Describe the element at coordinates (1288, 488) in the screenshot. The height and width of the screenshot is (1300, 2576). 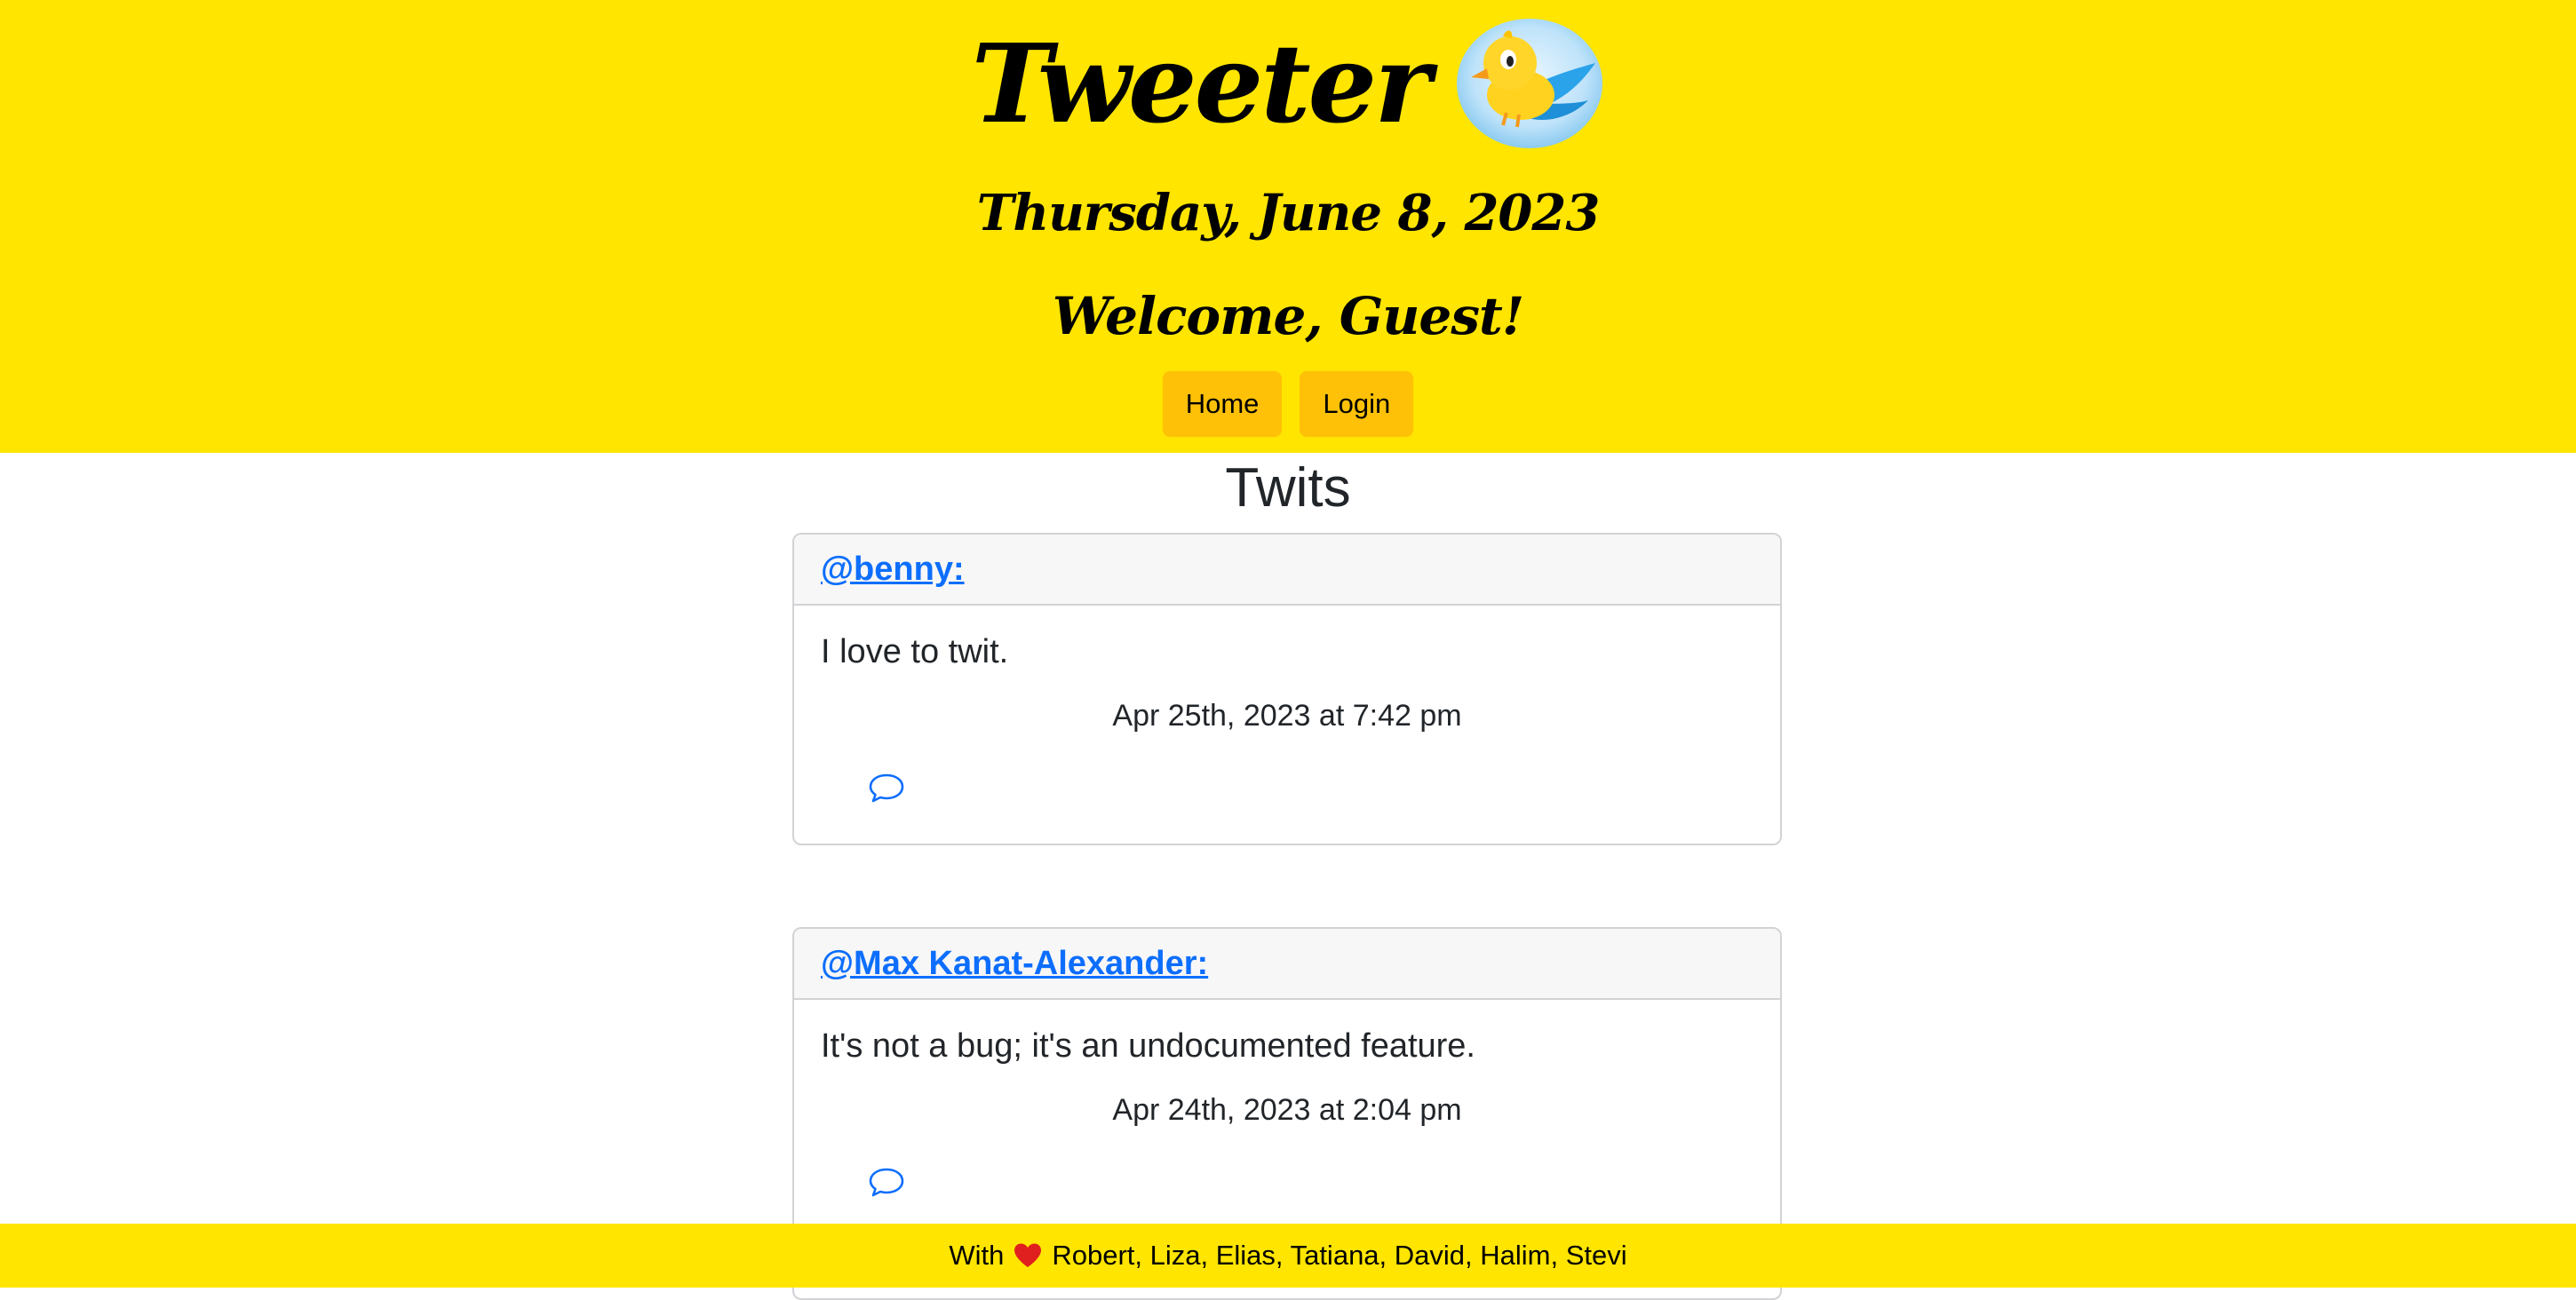
I see `section-title: Twits` at that location.